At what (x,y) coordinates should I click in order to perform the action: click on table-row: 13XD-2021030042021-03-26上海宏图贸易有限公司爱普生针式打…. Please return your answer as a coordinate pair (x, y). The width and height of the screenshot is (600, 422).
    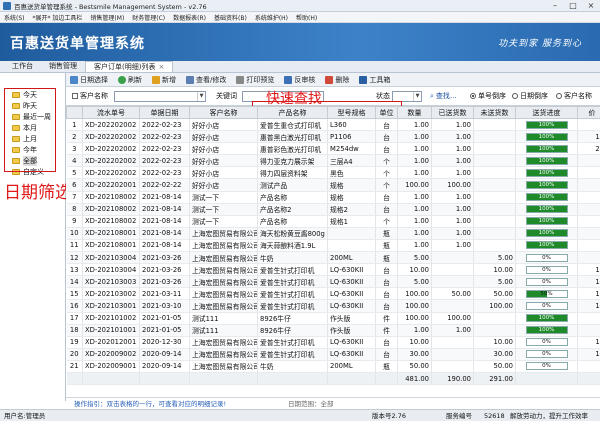
    Looking at the image, I should click on (333, 270).